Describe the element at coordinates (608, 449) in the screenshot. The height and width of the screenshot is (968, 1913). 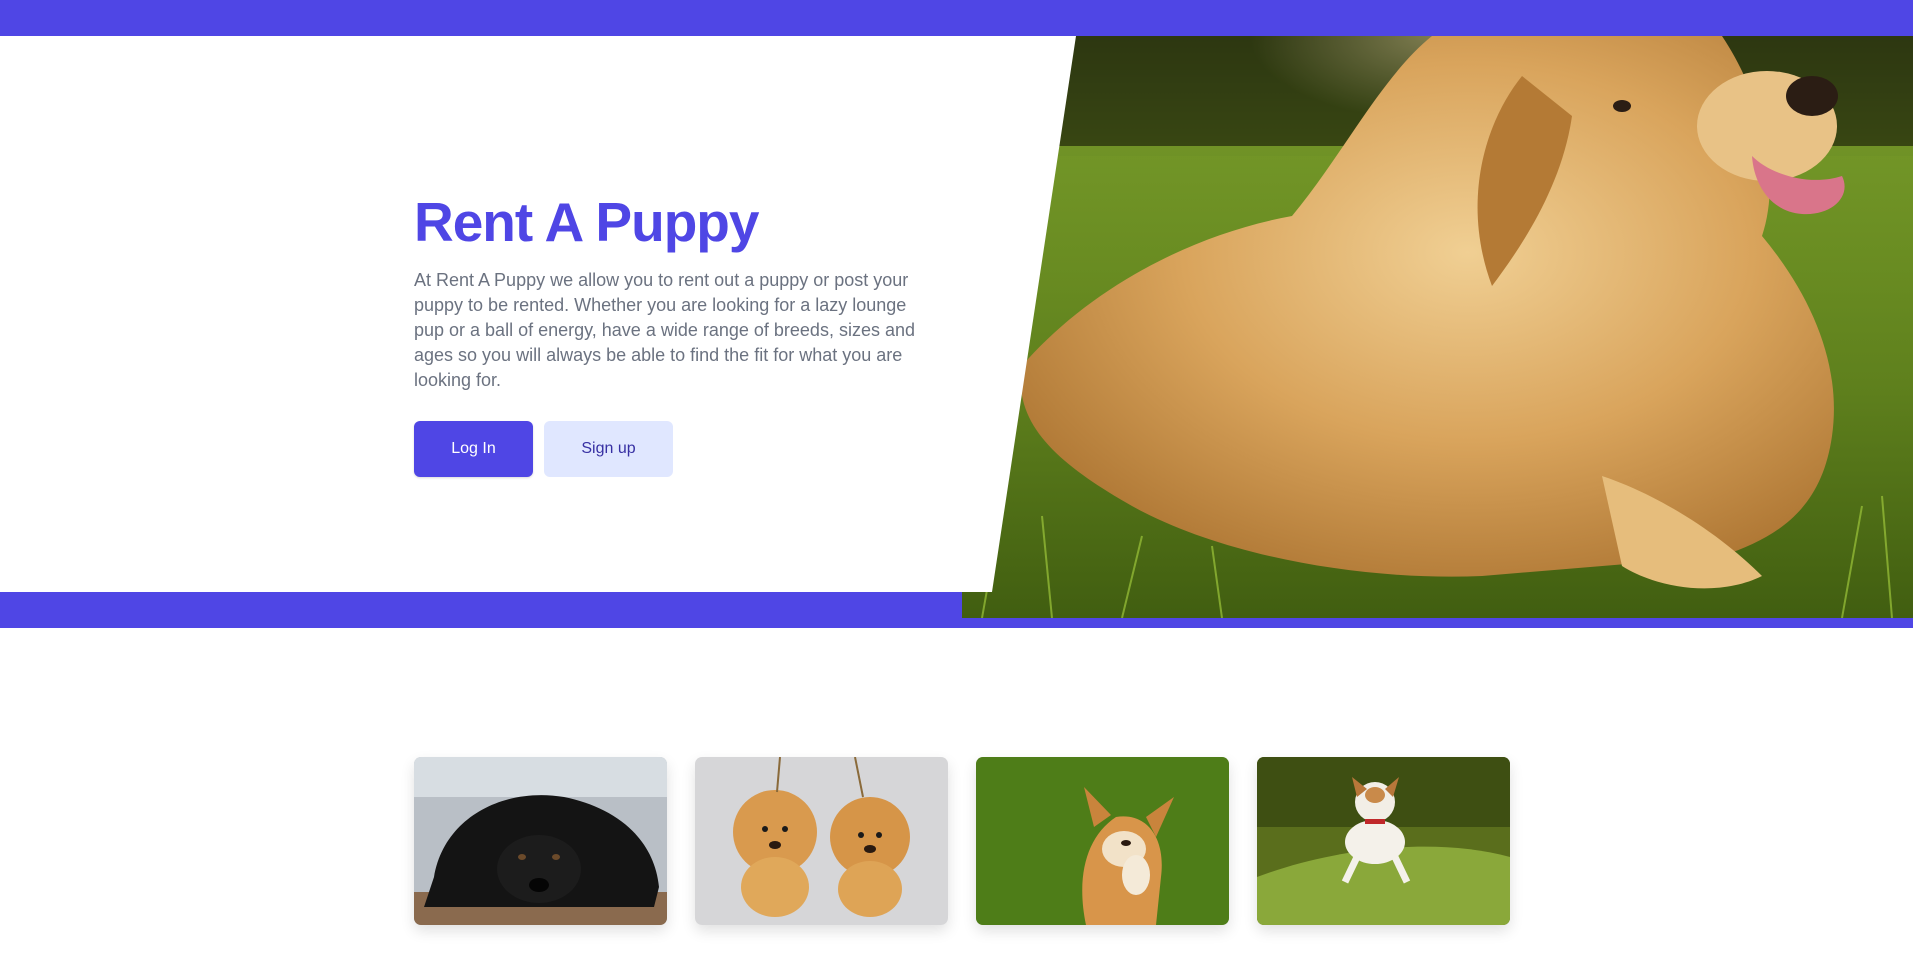
I see `signup-button: Sign up` at that location.